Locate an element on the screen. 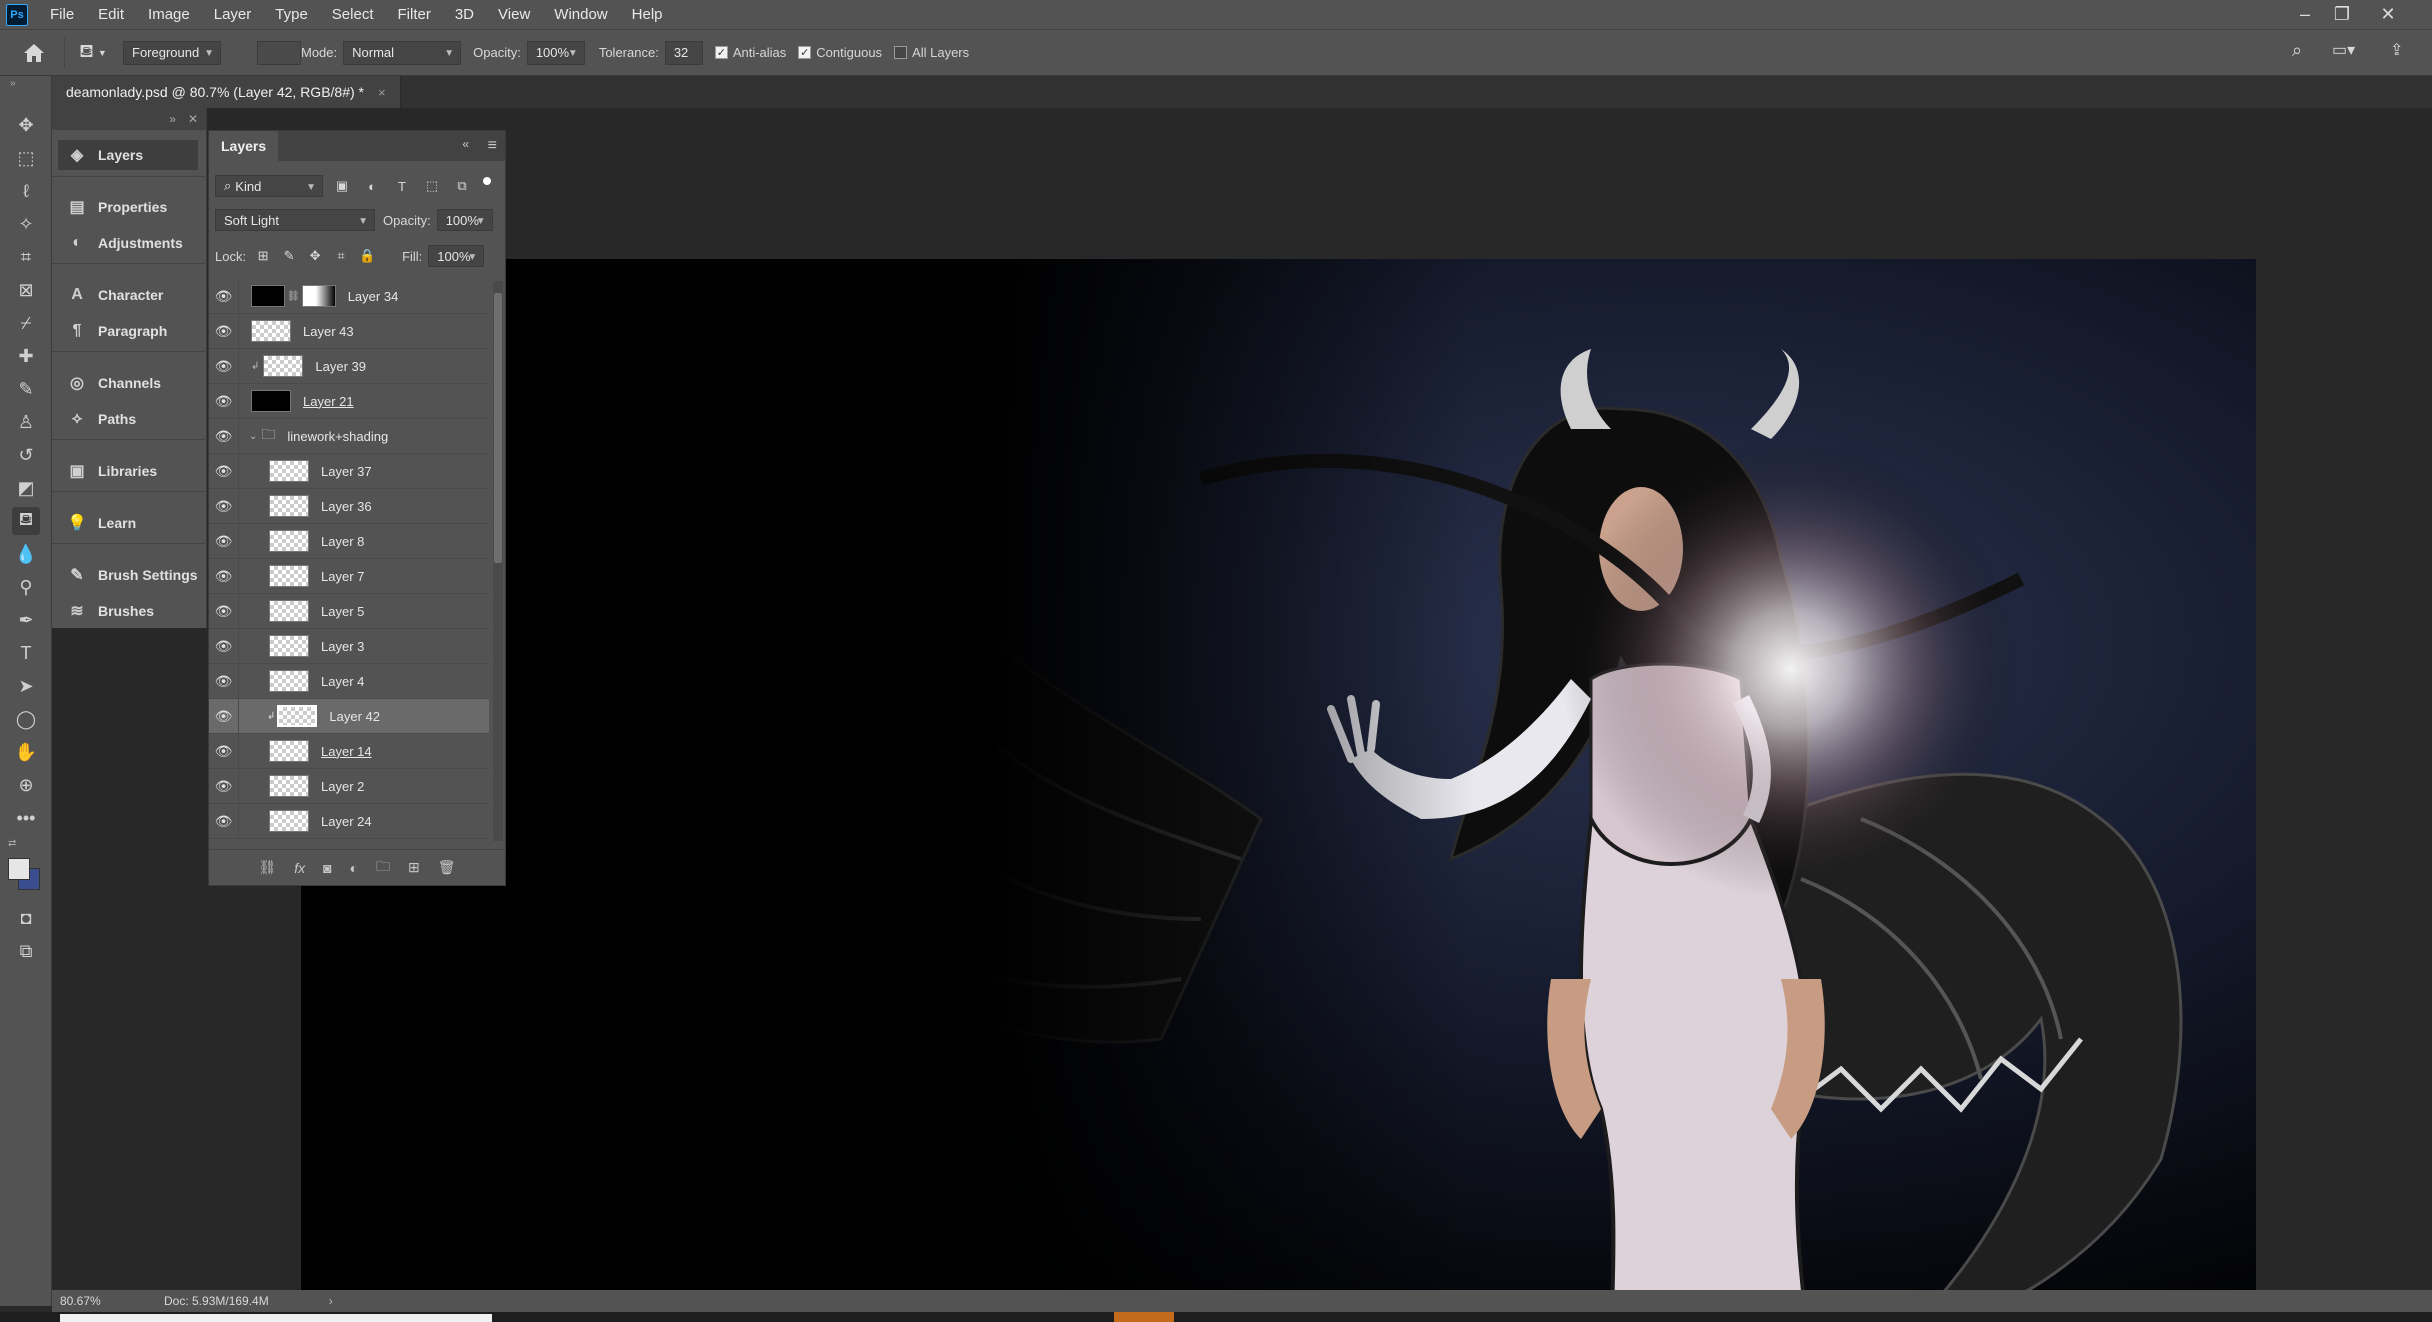 The height and width of the screenshot is (1322, 2432). history-brush-tool-icon: ↺ is located at coordinates (26, 455).